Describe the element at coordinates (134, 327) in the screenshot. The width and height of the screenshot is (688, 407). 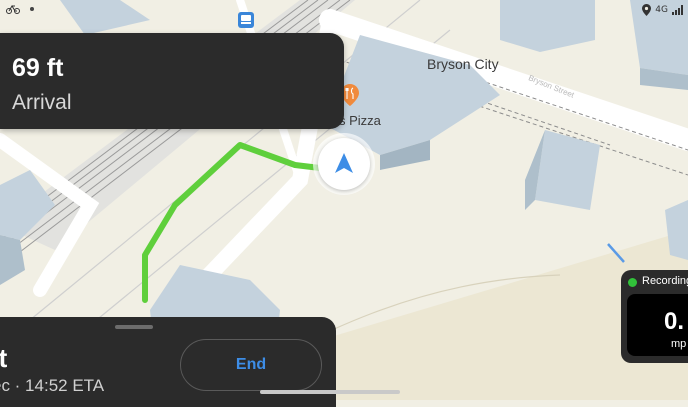
I see `drag-handle` at that location.